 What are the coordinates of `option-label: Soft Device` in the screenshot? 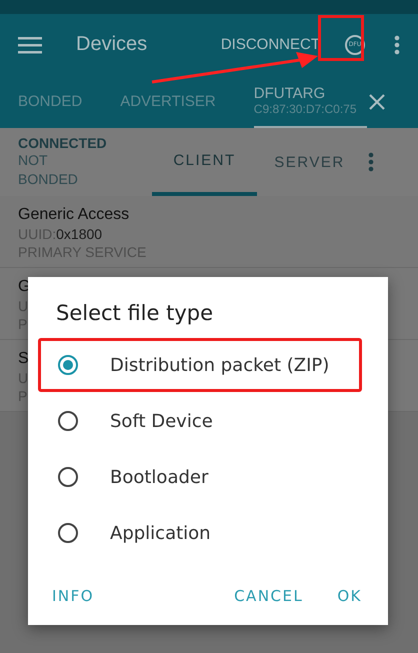 It's located at (161, 421).